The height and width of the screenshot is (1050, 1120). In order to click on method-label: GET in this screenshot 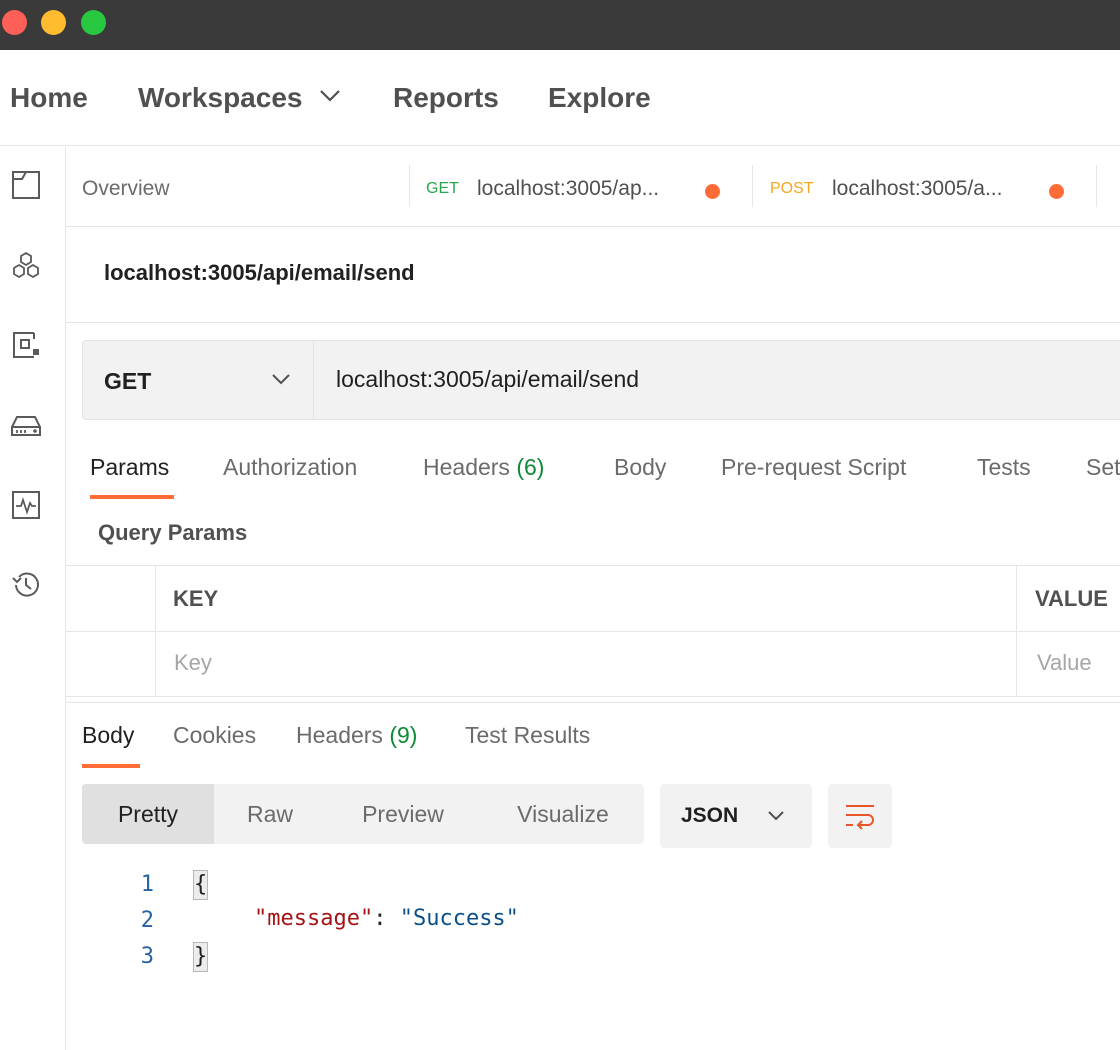, I will do `click(128, 381)`.